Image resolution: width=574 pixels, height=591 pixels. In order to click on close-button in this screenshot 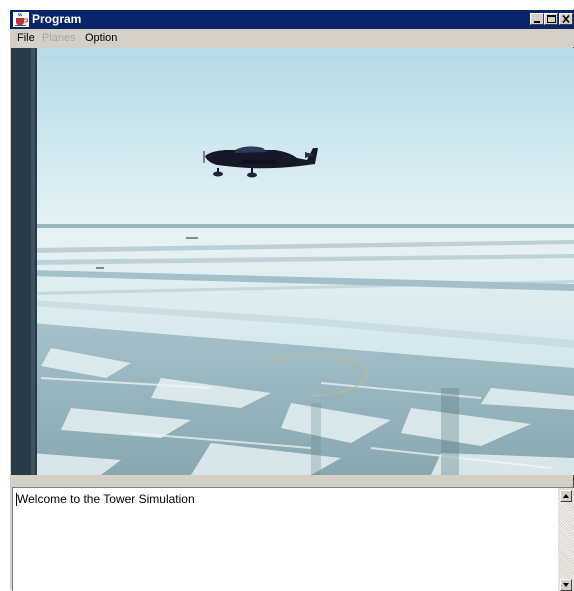, I will do `click(566, 19)`.